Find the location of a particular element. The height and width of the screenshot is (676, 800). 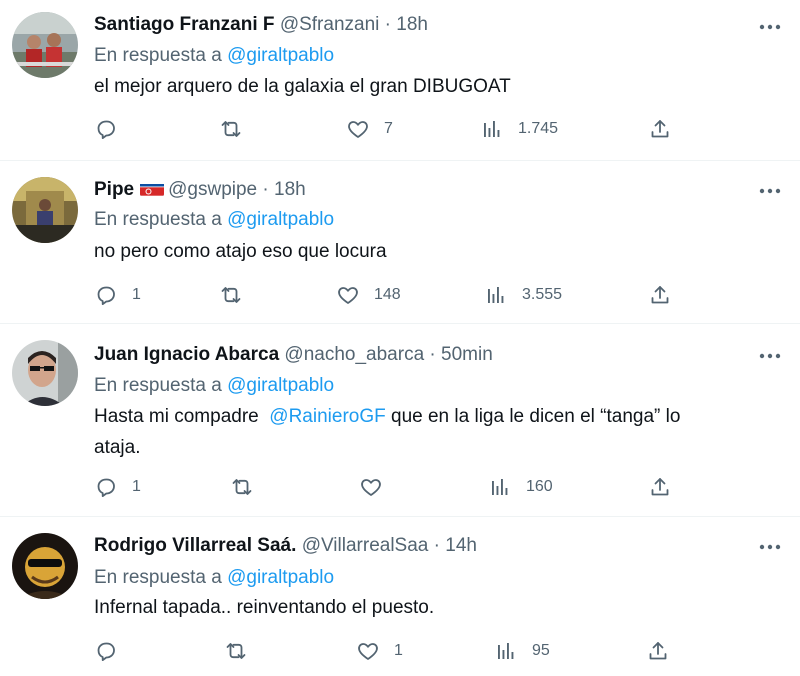

views-button: 1.745 is located at coordinates (519, 129).